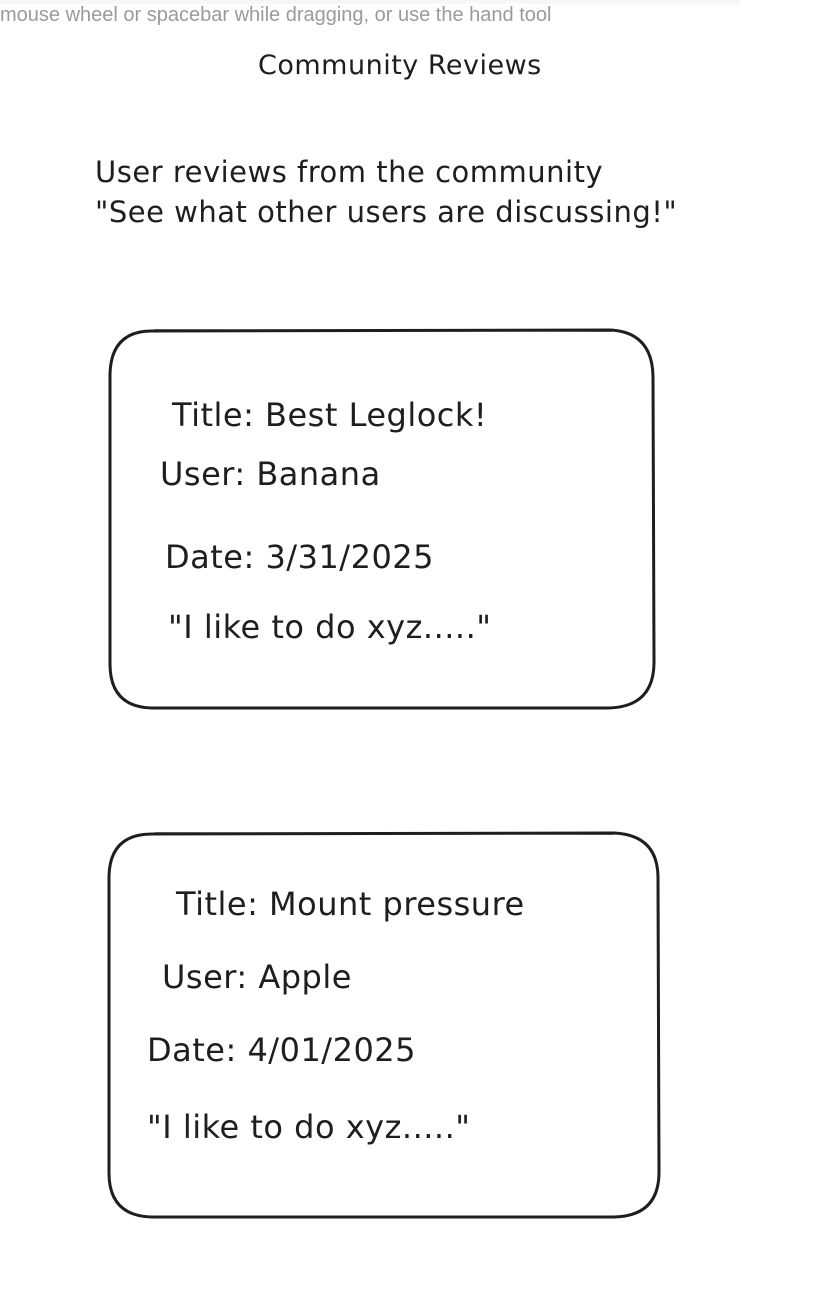 The width and height of the screenshot is (828, 1290). What do you see at coordinates (257, 977) in the screenshot?
I see `review-user: User: Apple` at bounding box center [257, 977].